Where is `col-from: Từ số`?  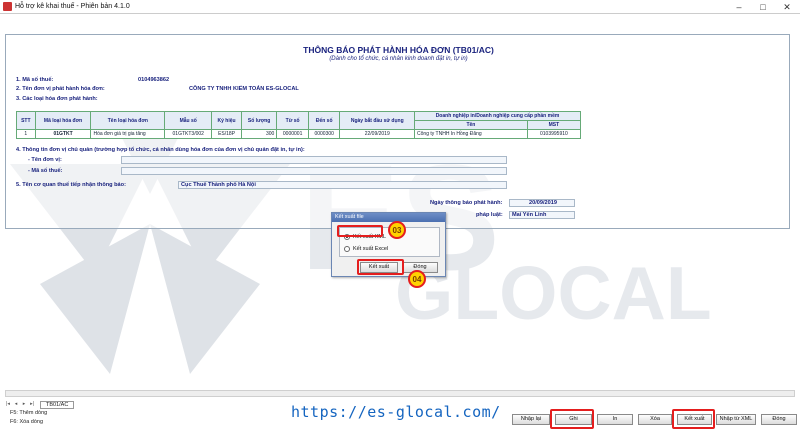 col-from: Từ số is located at coordinates (292, 120).